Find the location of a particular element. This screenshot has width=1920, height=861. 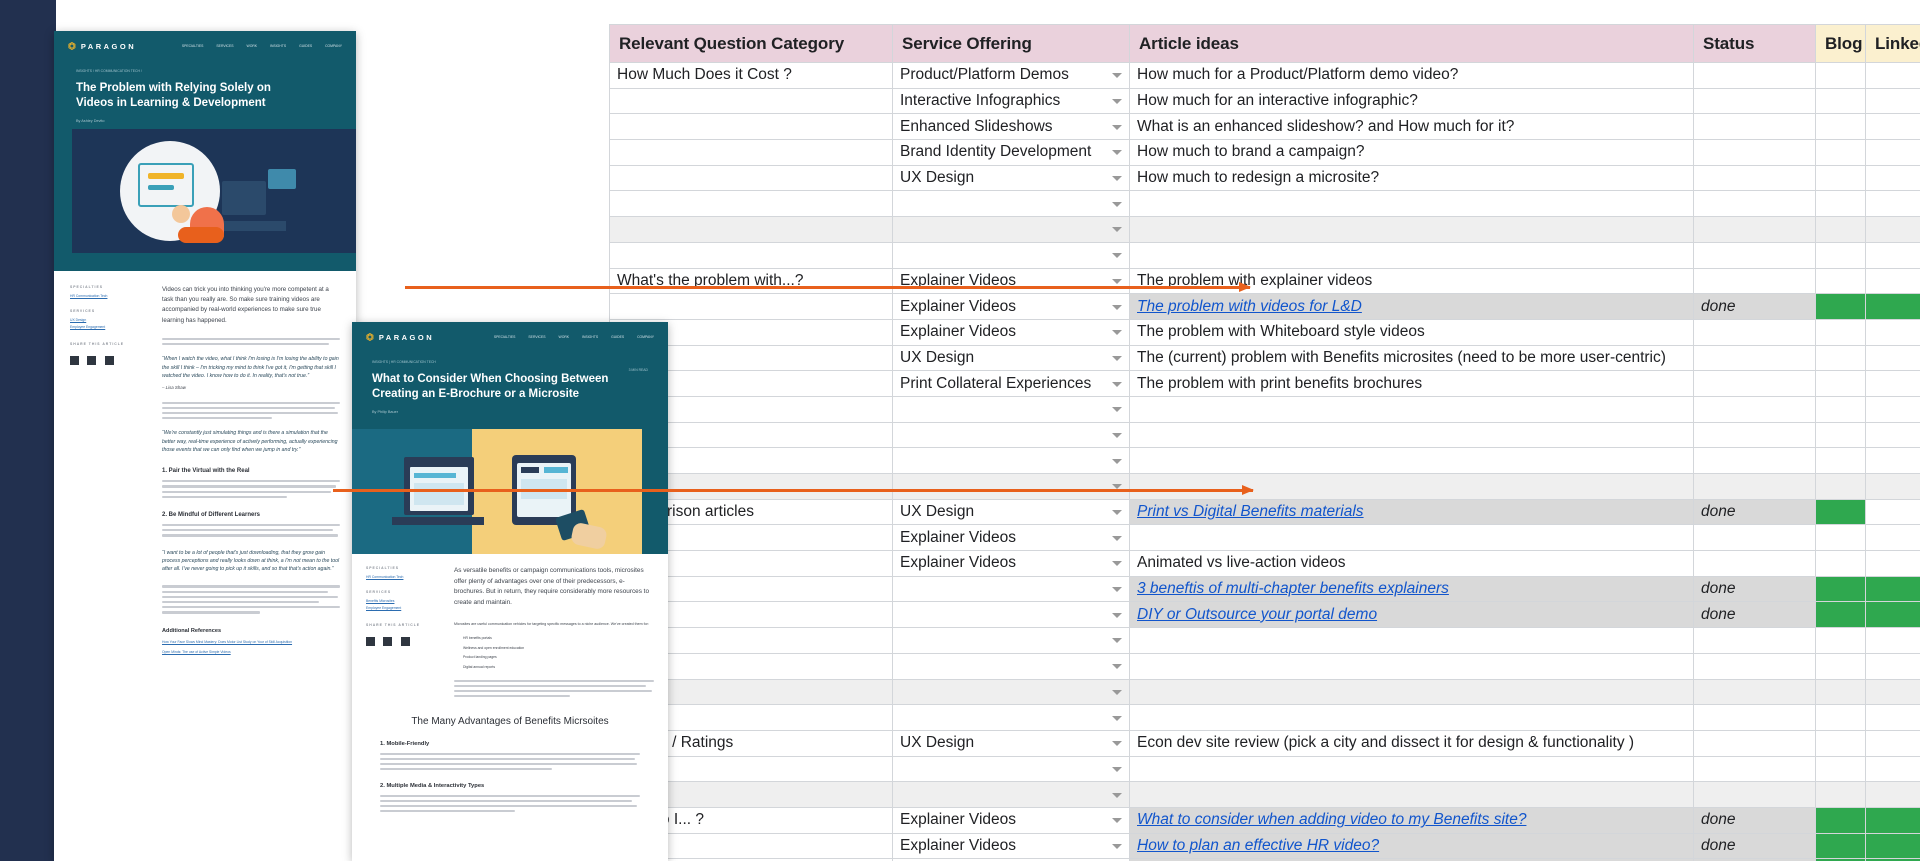

cell-article-idea: How much to brand a campaign? is located at coordinates (1411, 152).